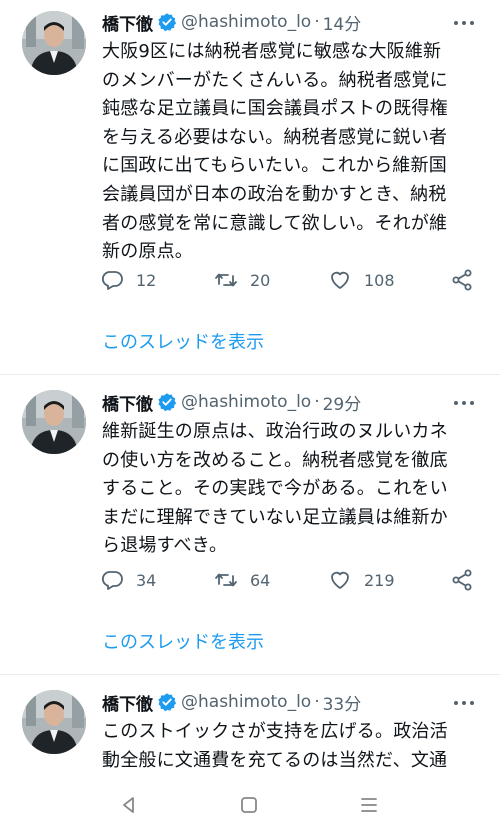  Describe the element at coordinates (128, 280) in the screenshot. I see `reply-button: 12` at that location.